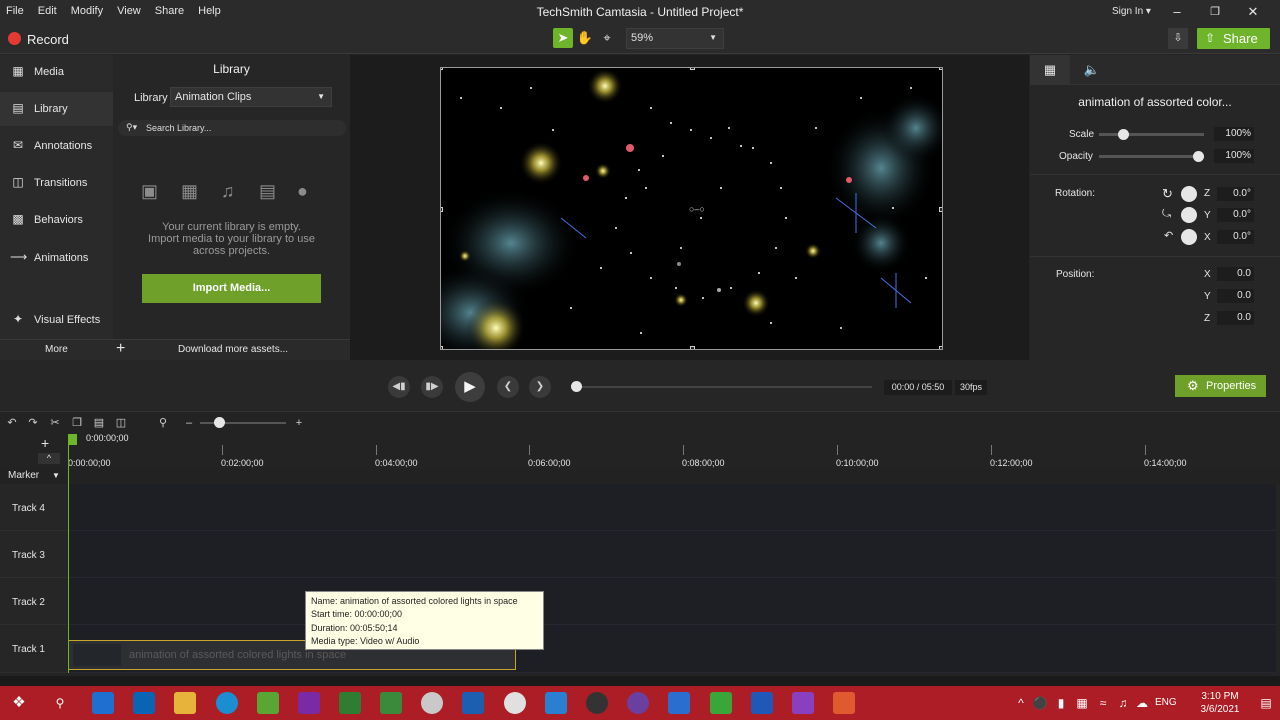 This screenshot has width=1280, height=720. I want to click on zoom-search-icon: ⚲, so click(163, 423).